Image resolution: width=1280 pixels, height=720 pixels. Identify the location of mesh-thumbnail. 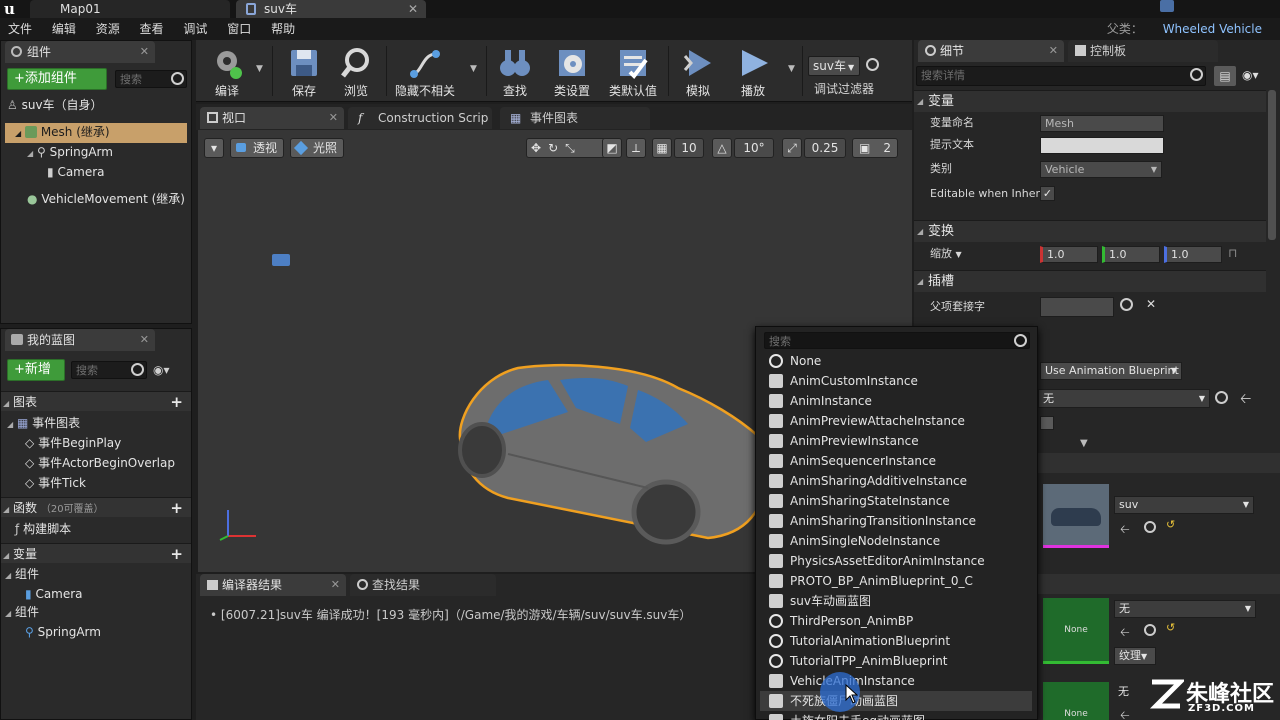
(1076, 516).